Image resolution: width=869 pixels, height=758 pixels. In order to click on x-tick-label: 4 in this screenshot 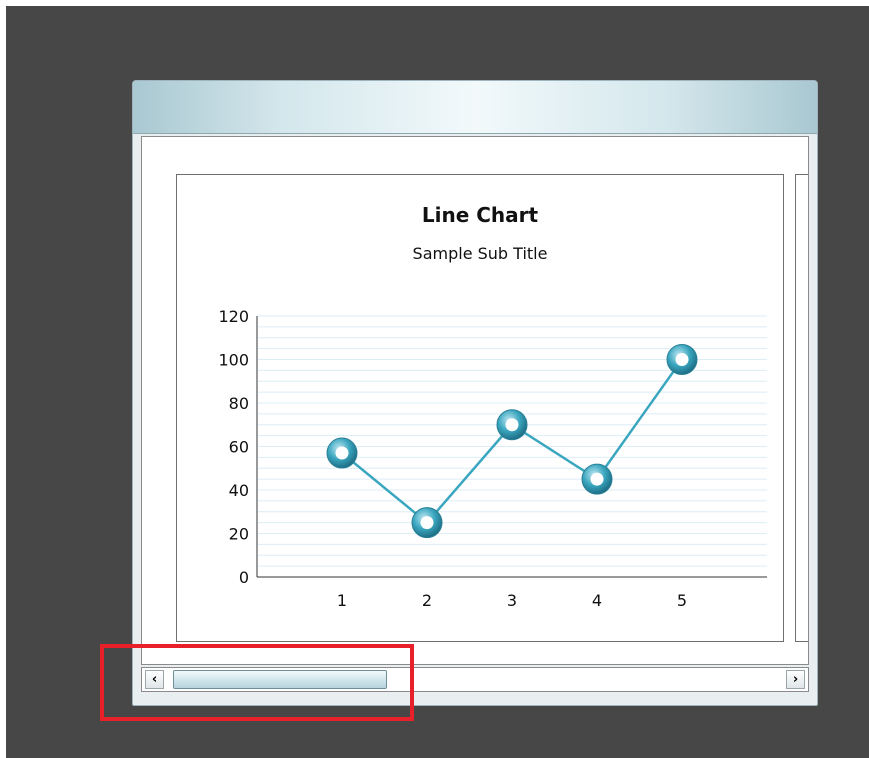, I will do `click(597, 600)`.